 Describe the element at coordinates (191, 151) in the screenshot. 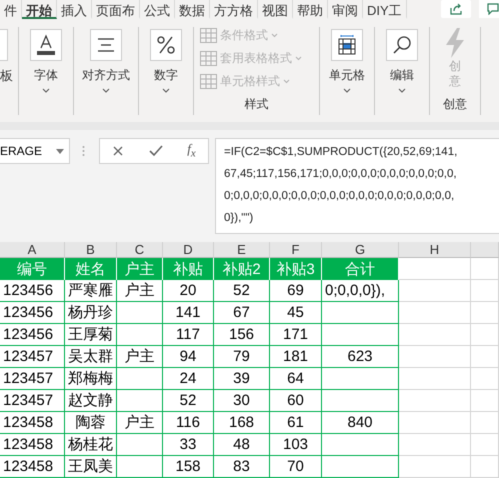

I see `insert-function-button: f$_{x}$` at that location.